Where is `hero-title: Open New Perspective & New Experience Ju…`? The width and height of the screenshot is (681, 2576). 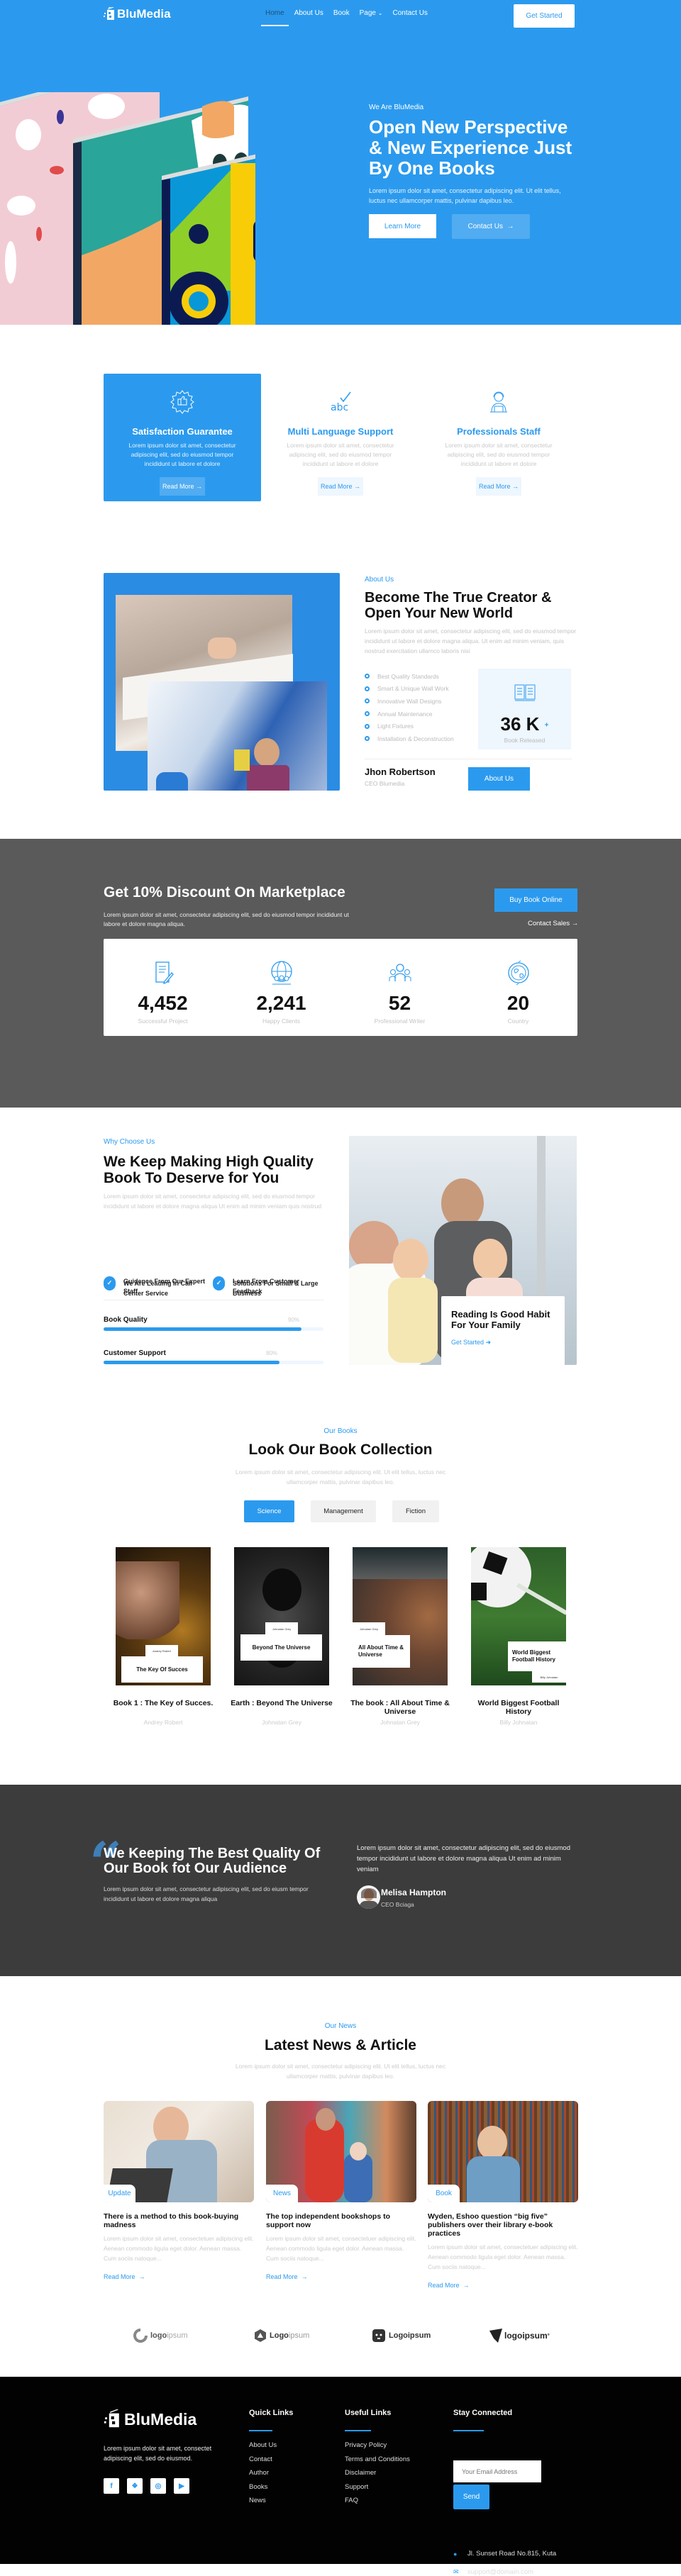 hero-title: Open New Perspective & New Experience Ju… is located at coordinates (470, 147).